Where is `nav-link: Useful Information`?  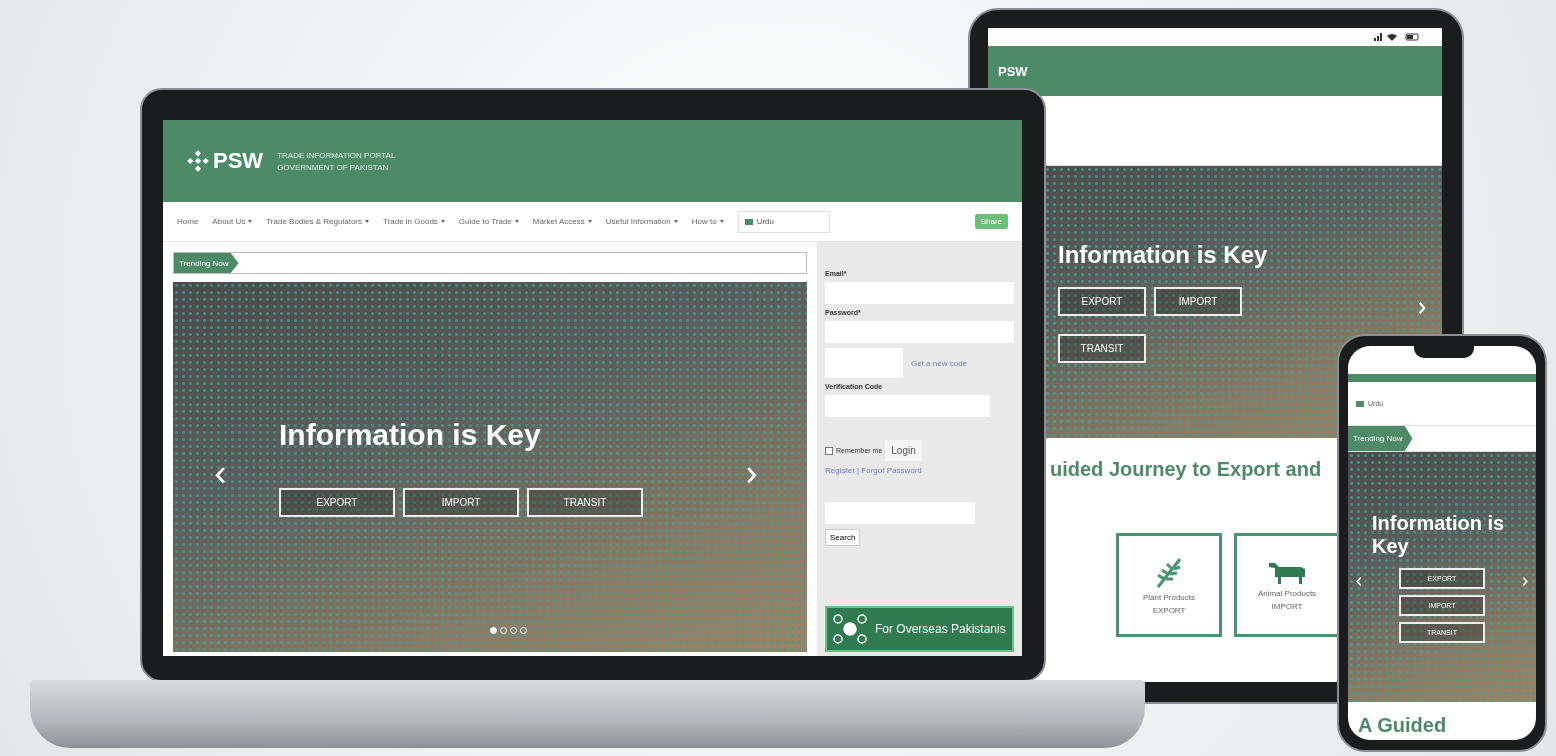
nav-link: Useful Information is located at coordinates (641, 221).